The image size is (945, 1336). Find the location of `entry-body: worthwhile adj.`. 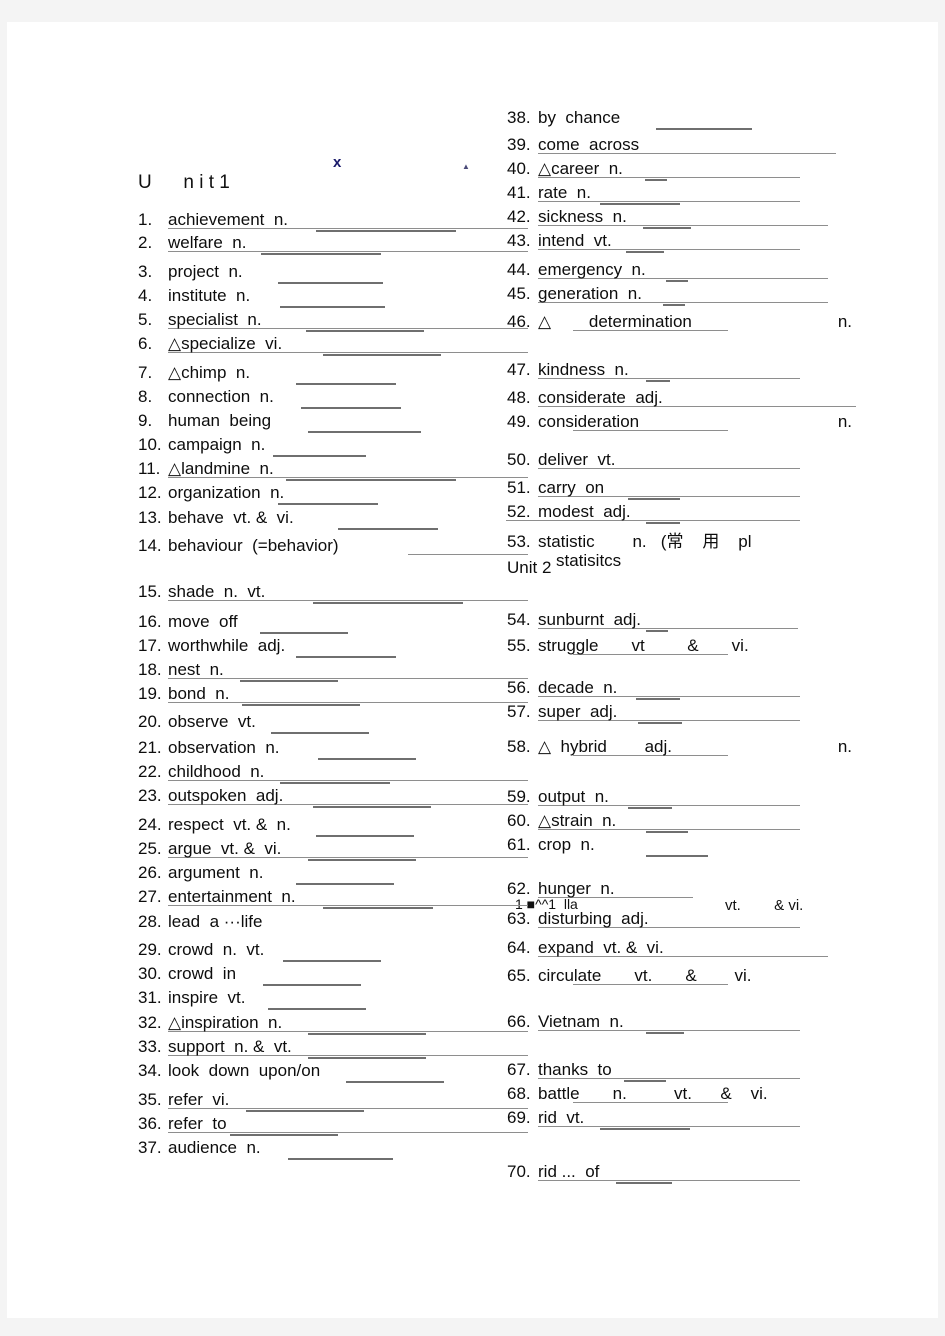

entry-body: worthwhile adj. is located at coordinates (333, 647).